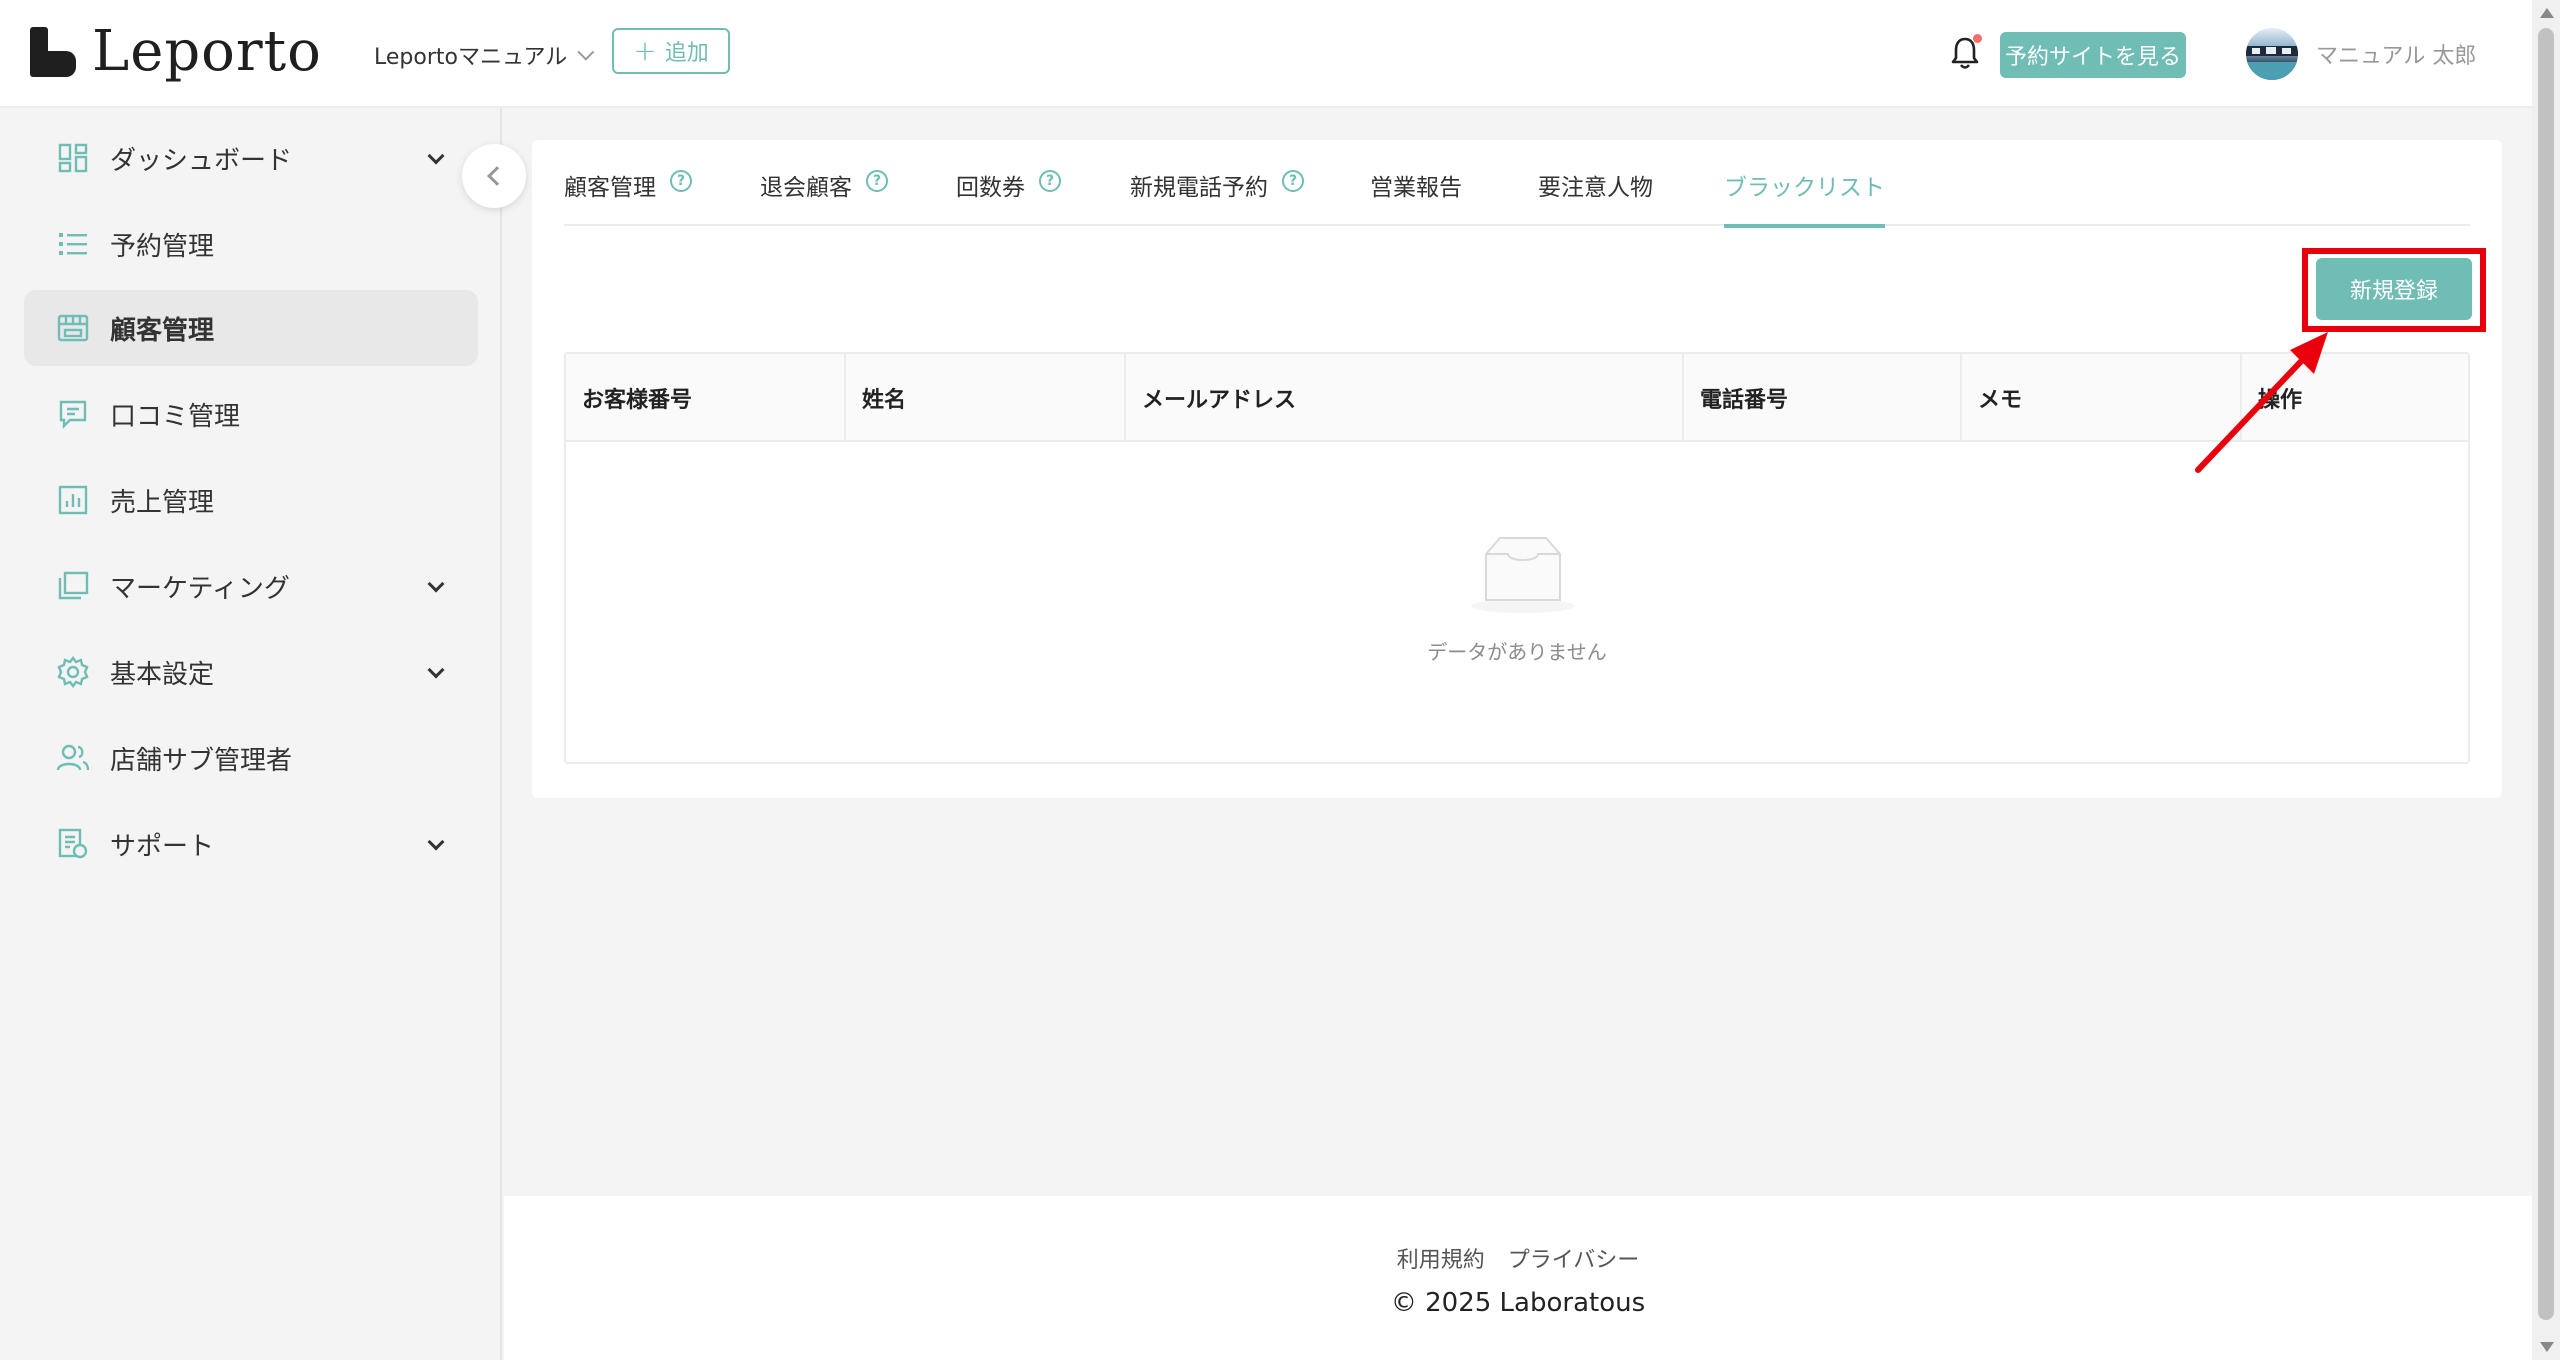 This screenshot has width=2560, height=1360. Describe the element at coordinates (2355, 398) in the screenshot. I see `column-header-actions: 操作` at that location.